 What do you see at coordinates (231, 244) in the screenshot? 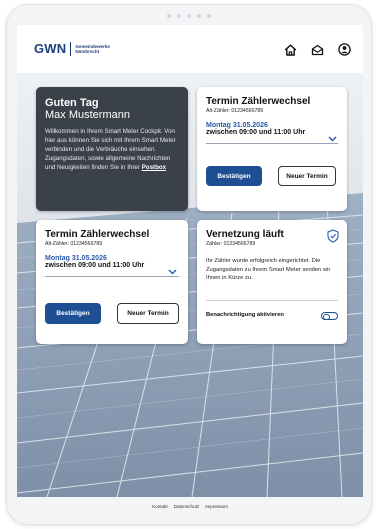
I see `networking-meter: Zähler: 01234566789` at bounding box center [231, 244].